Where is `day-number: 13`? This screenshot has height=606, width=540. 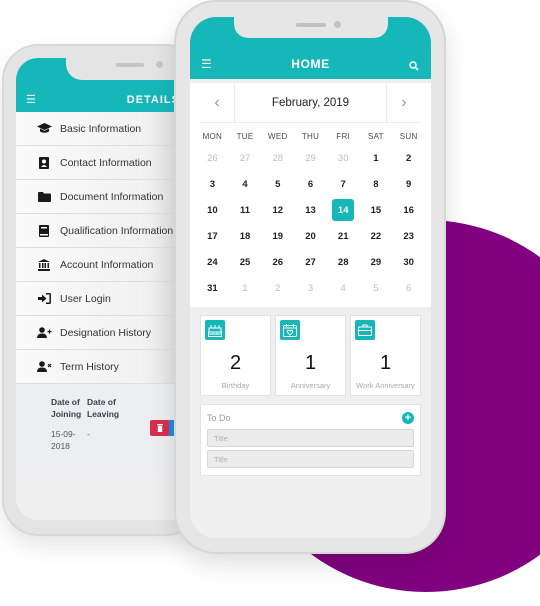
day-number: 13 is located at coordinates (310, 210).